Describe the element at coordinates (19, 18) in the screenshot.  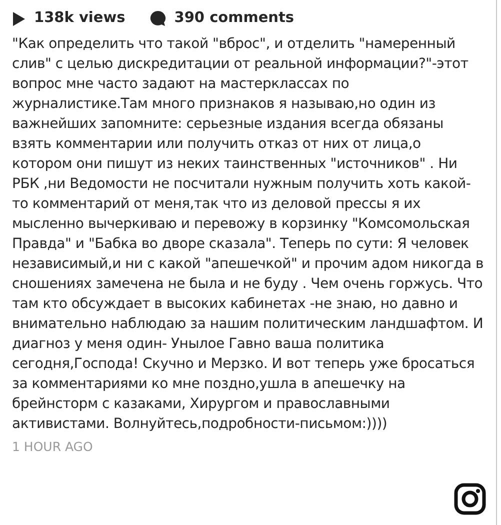
I see `play-icon` at that location.